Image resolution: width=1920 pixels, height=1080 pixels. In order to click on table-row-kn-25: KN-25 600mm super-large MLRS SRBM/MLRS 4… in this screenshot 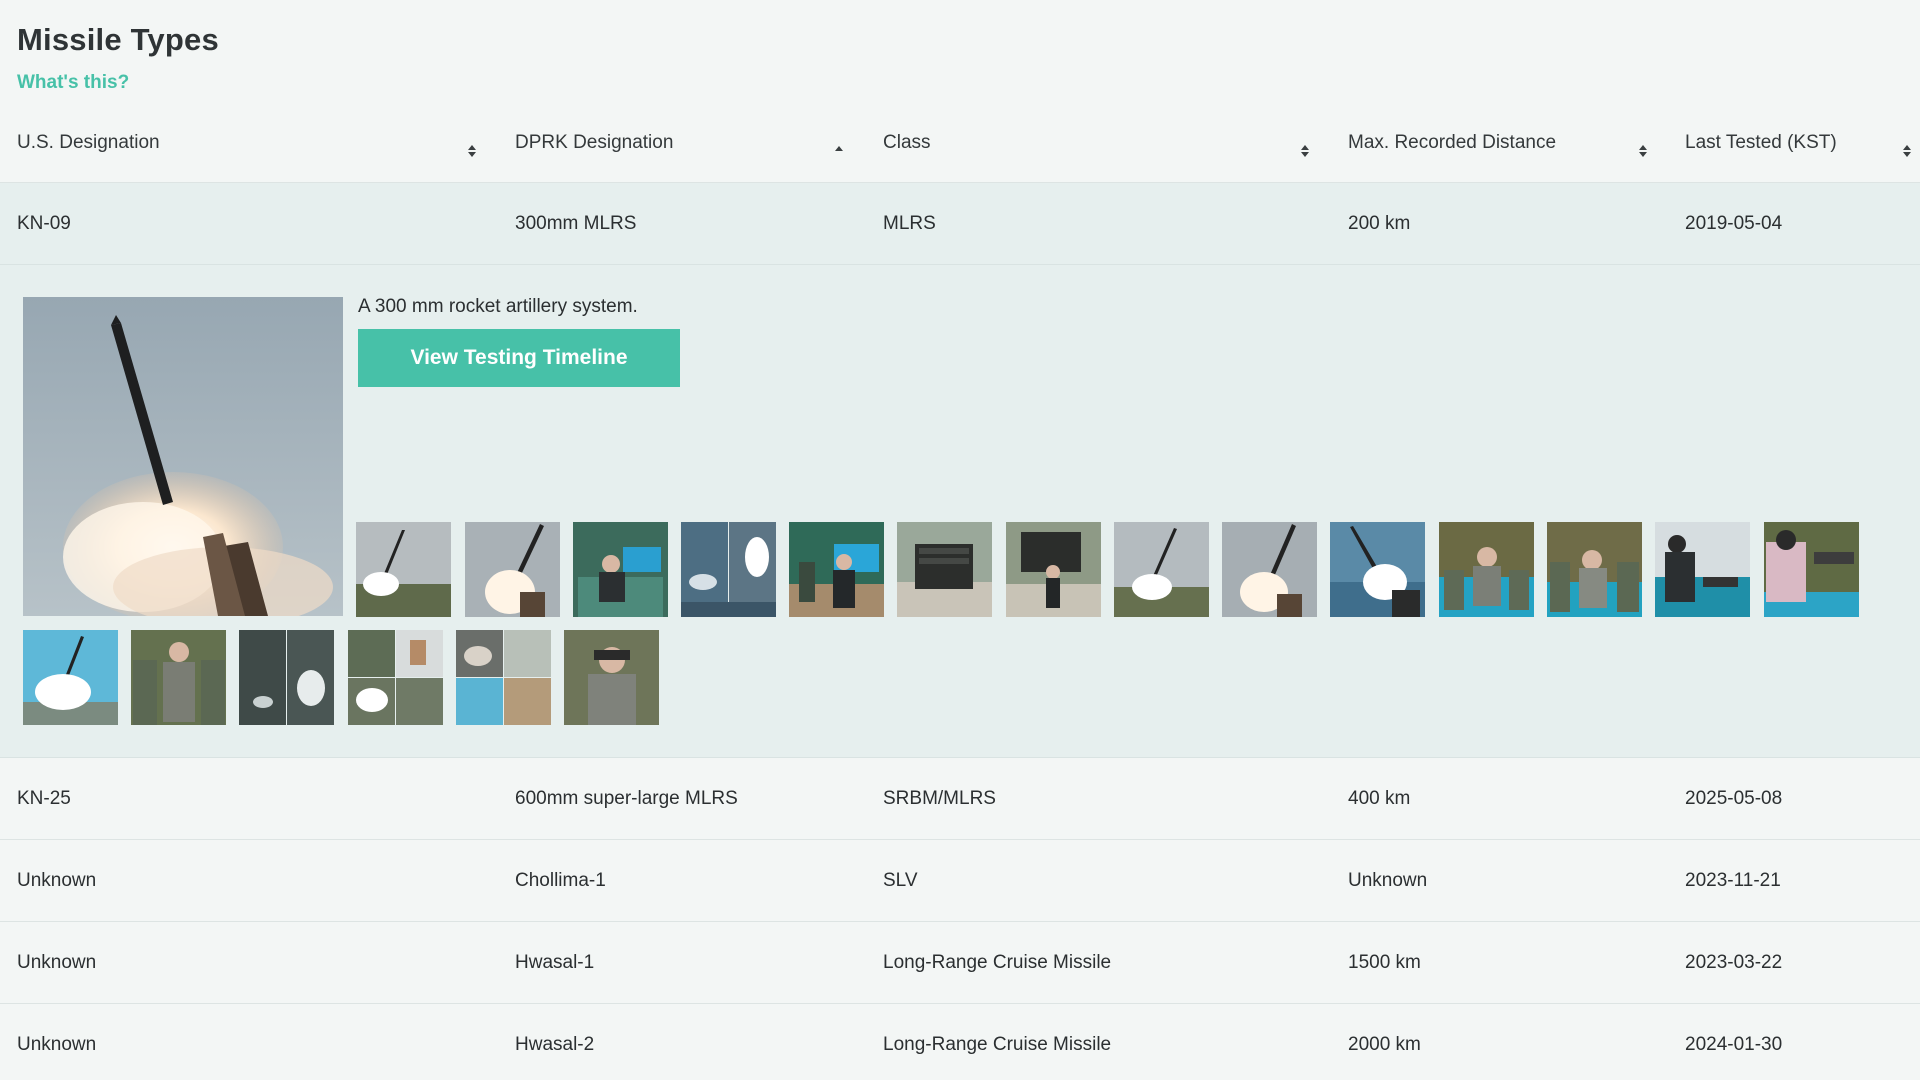, I will do `click(960, 799)`.